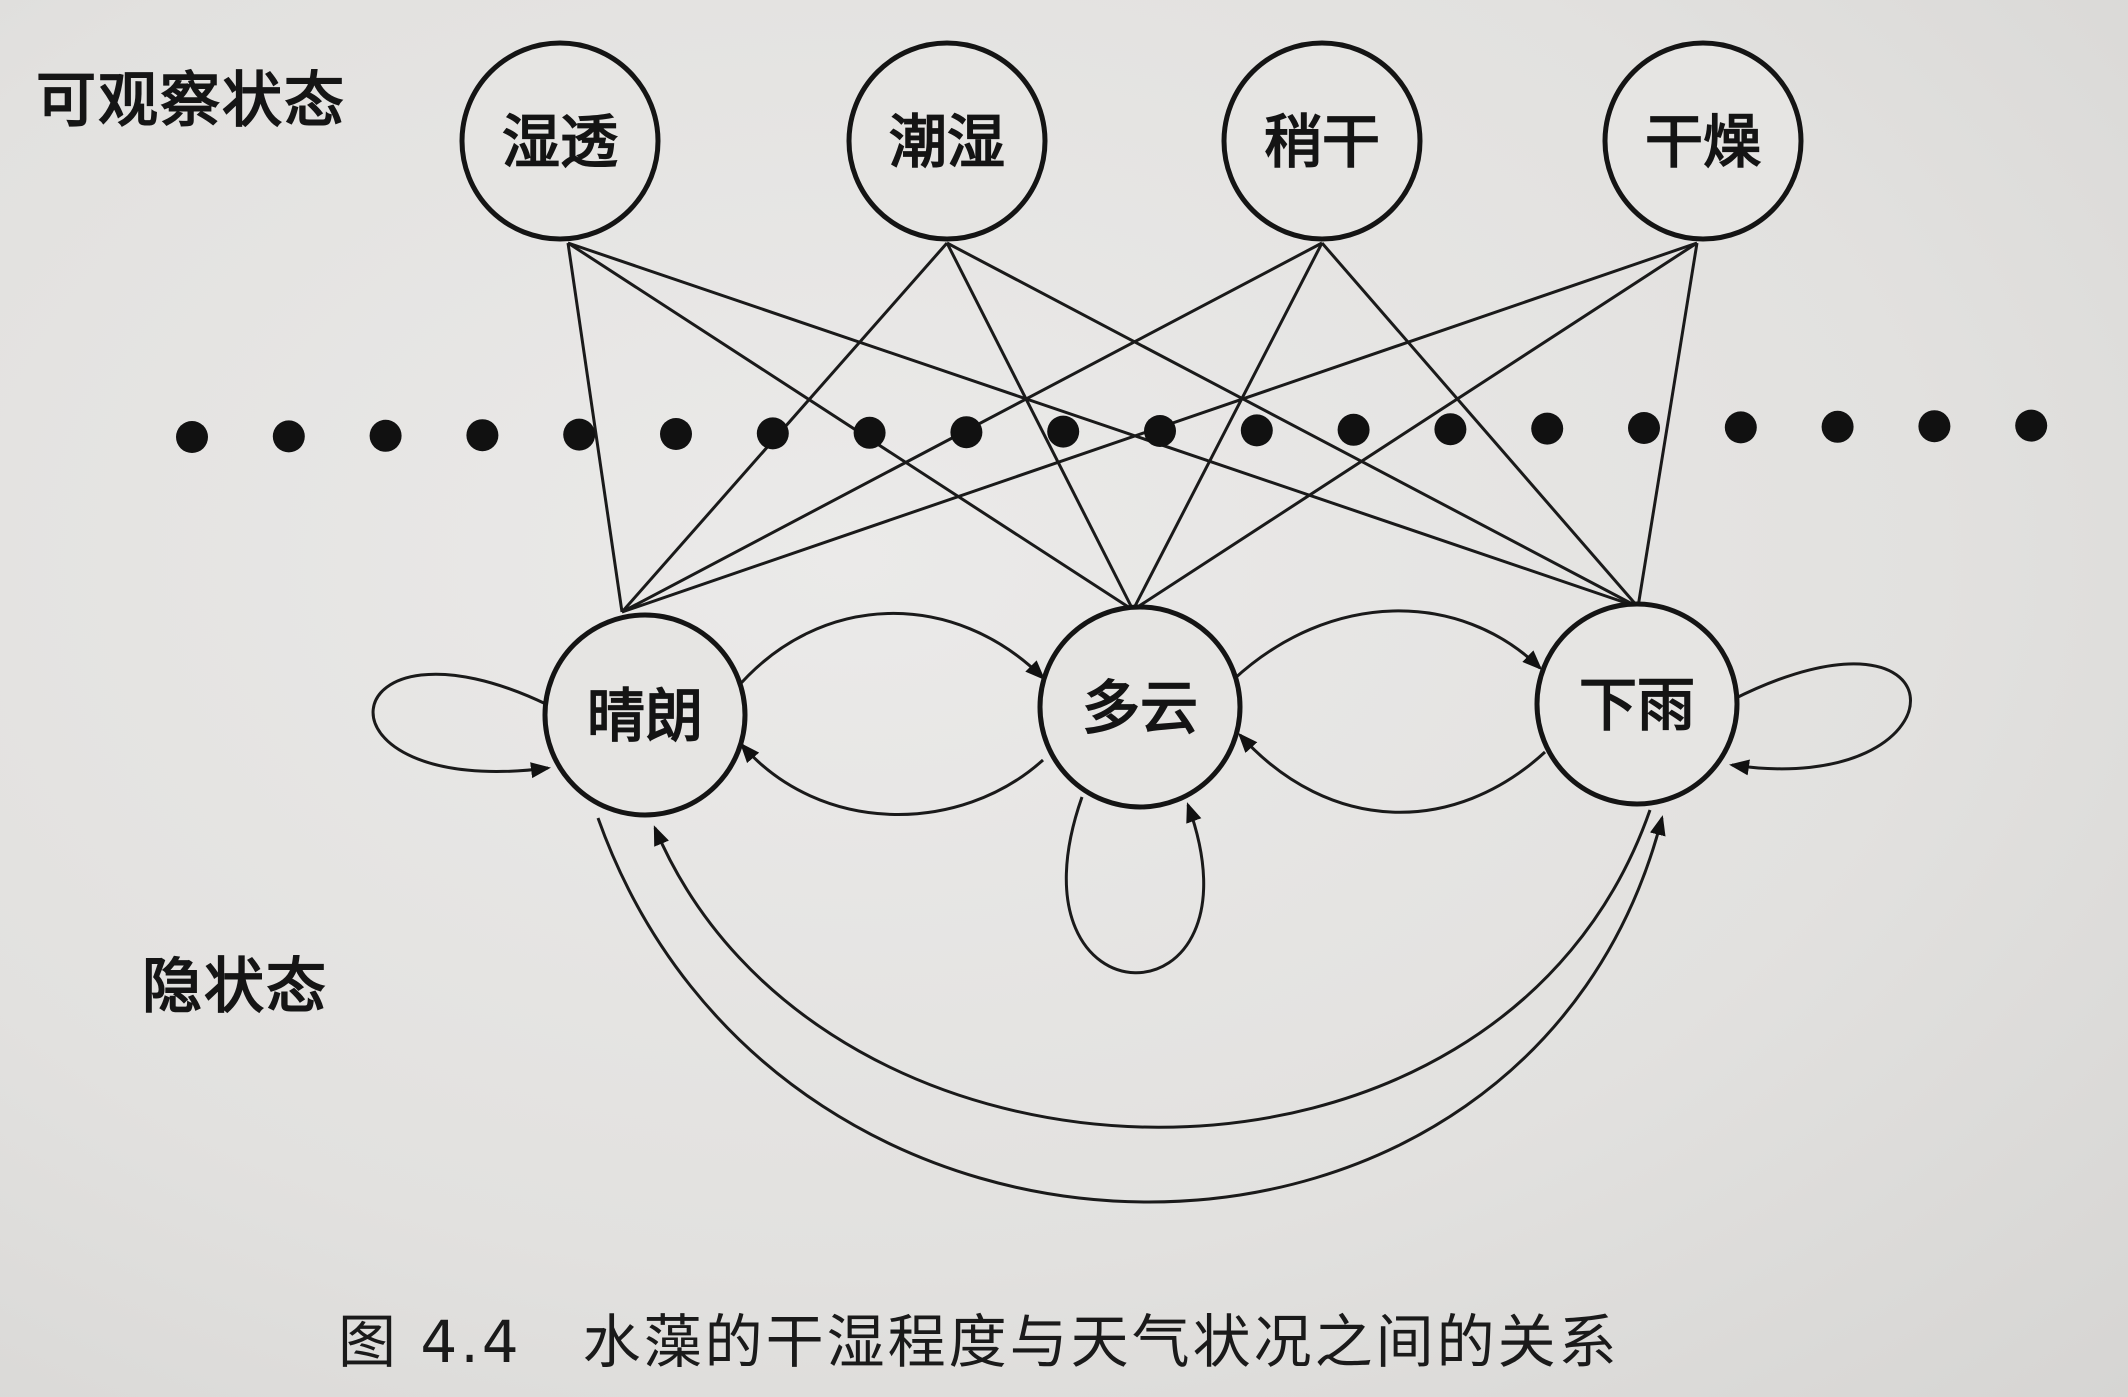 The width and height of the screenshot is (2128, 1397). Describe the element at coordinates (1135, 885) in the screenshot. I see `self-loop-cloudy` at that location.